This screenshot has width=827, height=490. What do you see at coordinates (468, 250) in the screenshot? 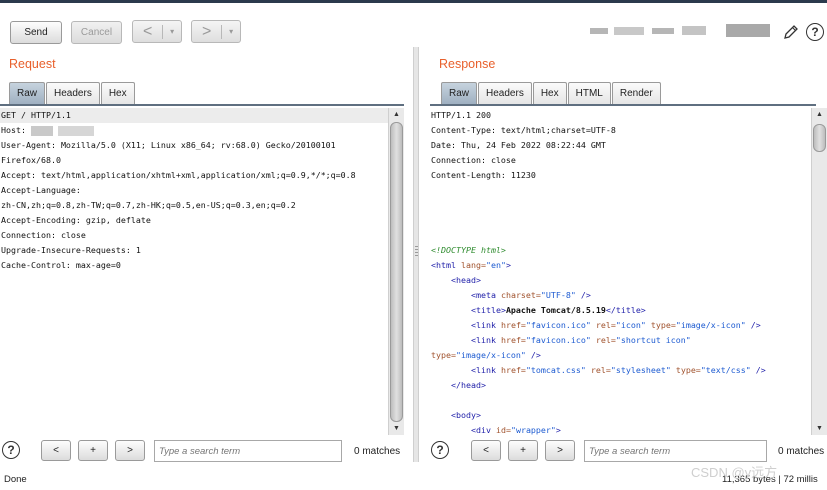
I see `doctype: <!DOCTYPE html>` at bounding box center [468, 250].